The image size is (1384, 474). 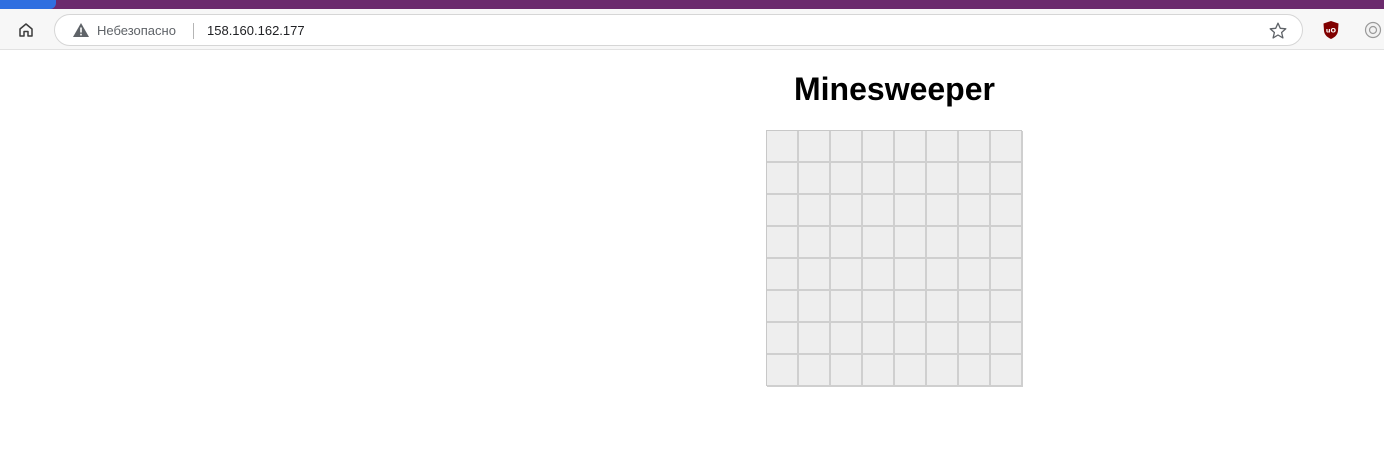 What do you see at coordinates (1373, 30) in the screenshot?
I see `extension-icon` at bounding box center [1373, 30].